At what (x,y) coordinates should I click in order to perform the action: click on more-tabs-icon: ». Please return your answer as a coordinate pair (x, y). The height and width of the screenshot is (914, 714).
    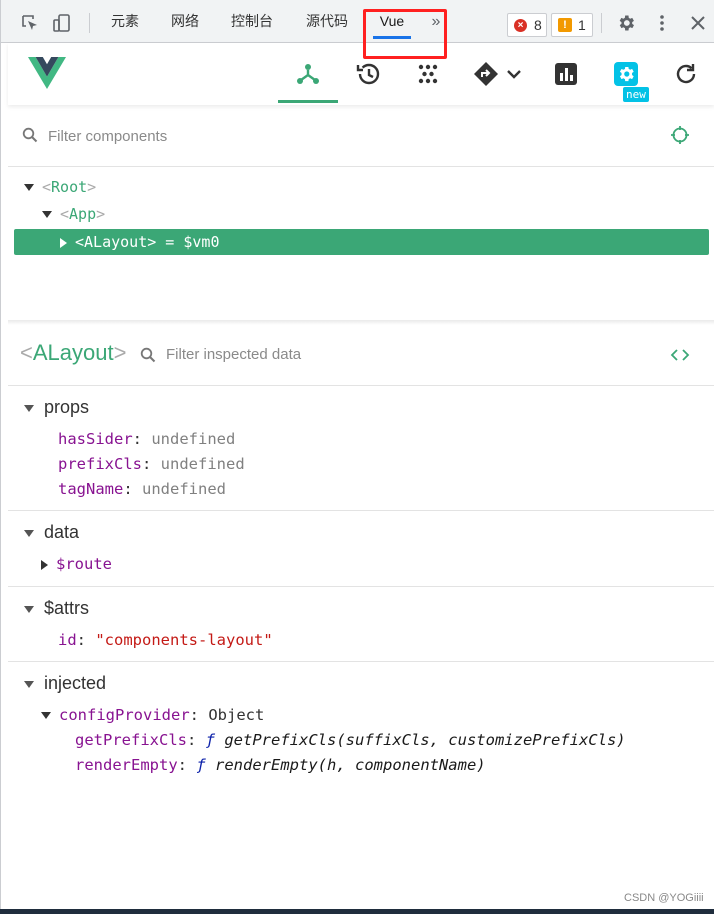
    Looking at the image, I should click on (436, 21).